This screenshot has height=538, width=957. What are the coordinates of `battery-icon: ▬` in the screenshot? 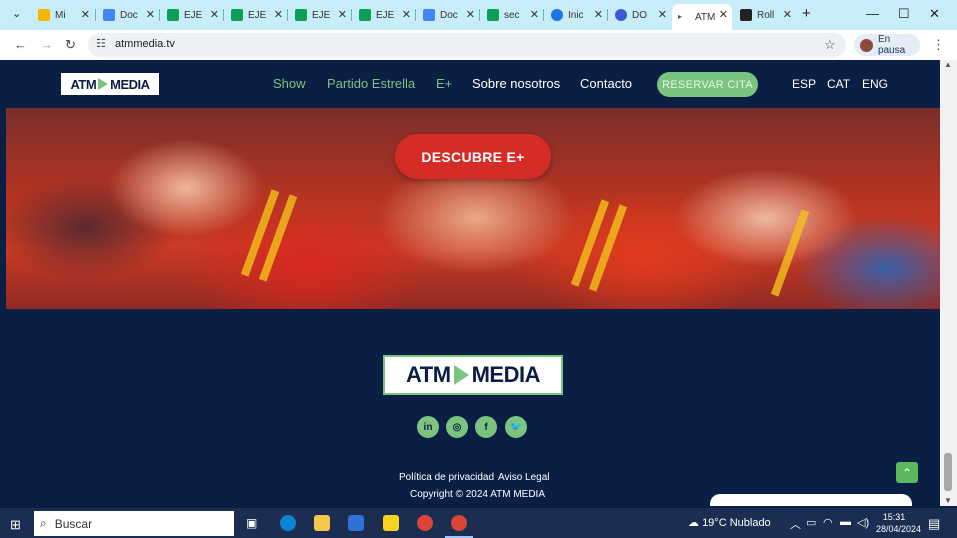 It's located at (845, 522).